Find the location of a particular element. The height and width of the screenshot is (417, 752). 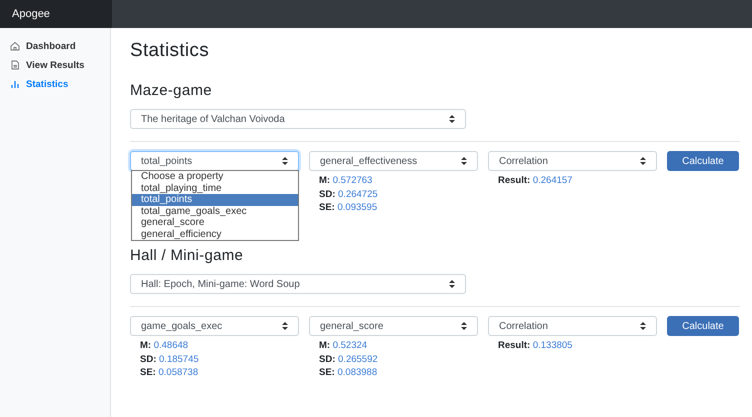

select-field: The heritage of Valchan Voivoda is located at coordinates (298, 119).